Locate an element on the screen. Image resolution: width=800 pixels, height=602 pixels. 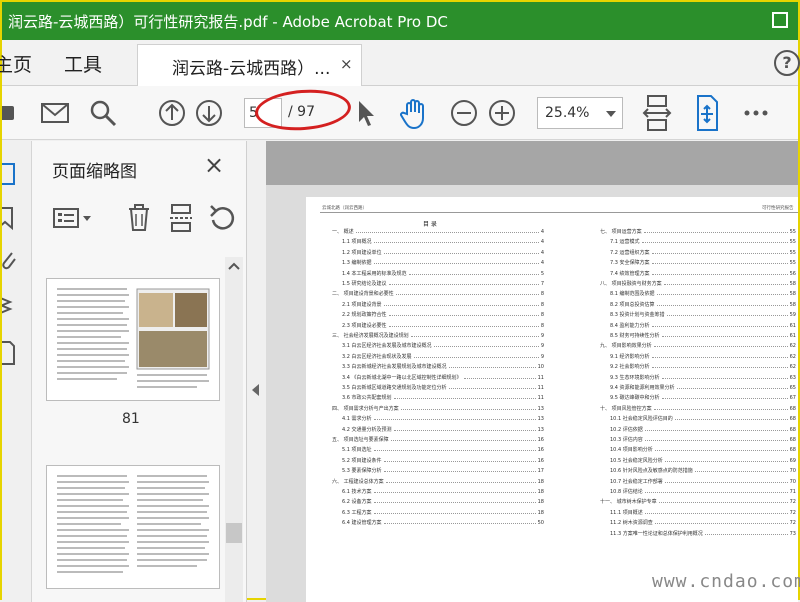
page-thumbnails-icon is located at coordinates (10, 174).